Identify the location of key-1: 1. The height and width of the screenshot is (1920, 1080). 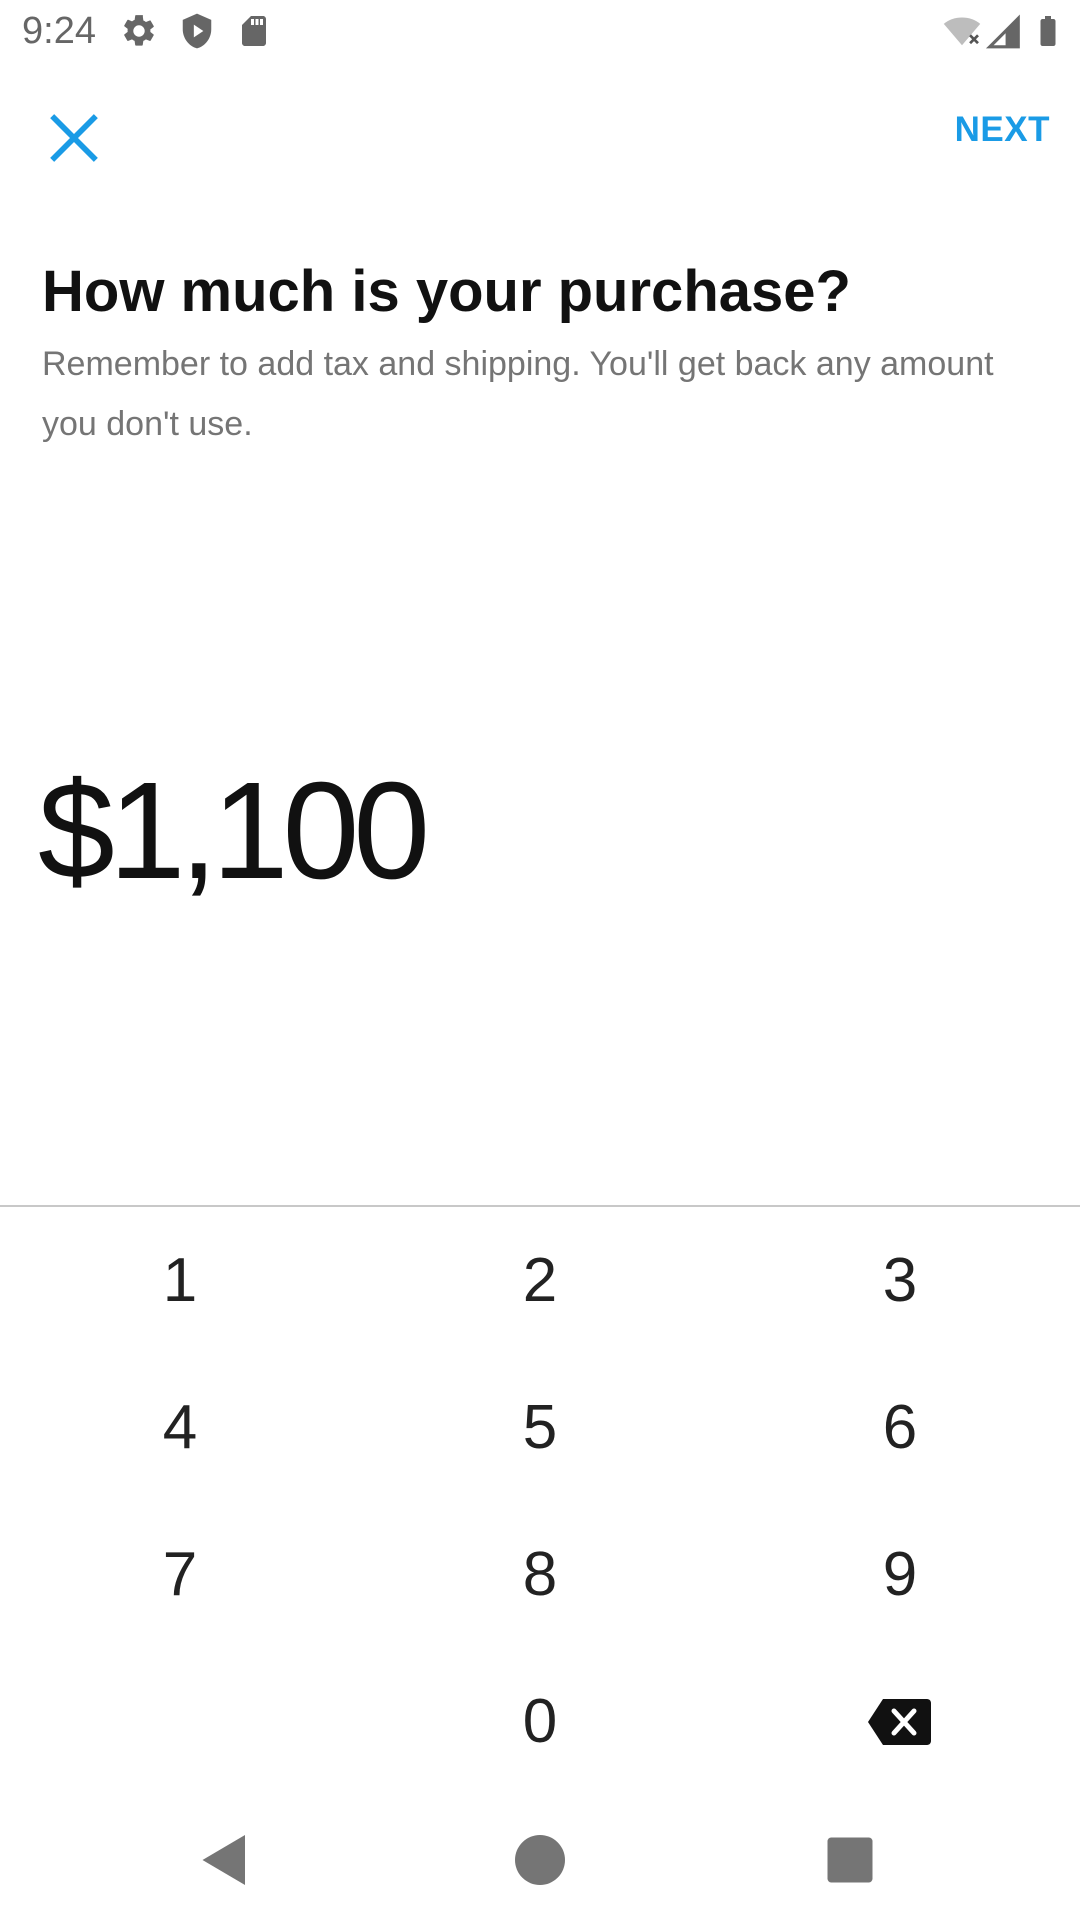
(180, 1280).